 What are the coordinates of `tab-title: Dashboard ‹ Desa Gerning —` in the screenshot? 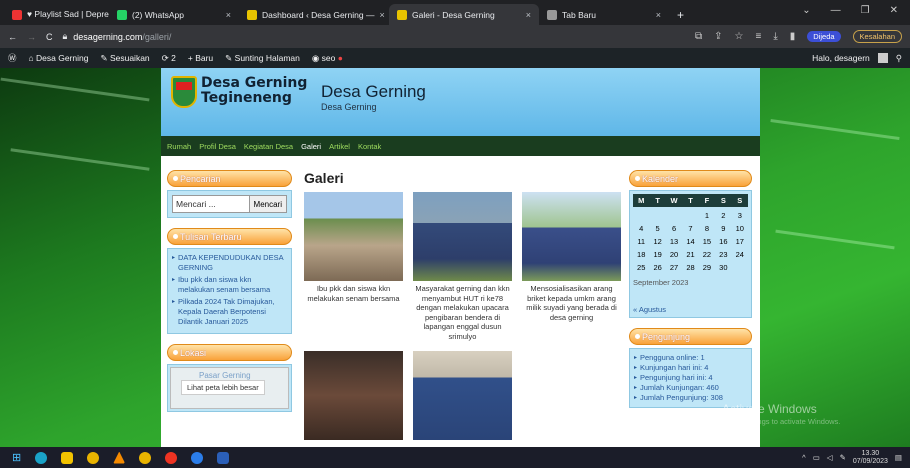 It's located at (318, 14).